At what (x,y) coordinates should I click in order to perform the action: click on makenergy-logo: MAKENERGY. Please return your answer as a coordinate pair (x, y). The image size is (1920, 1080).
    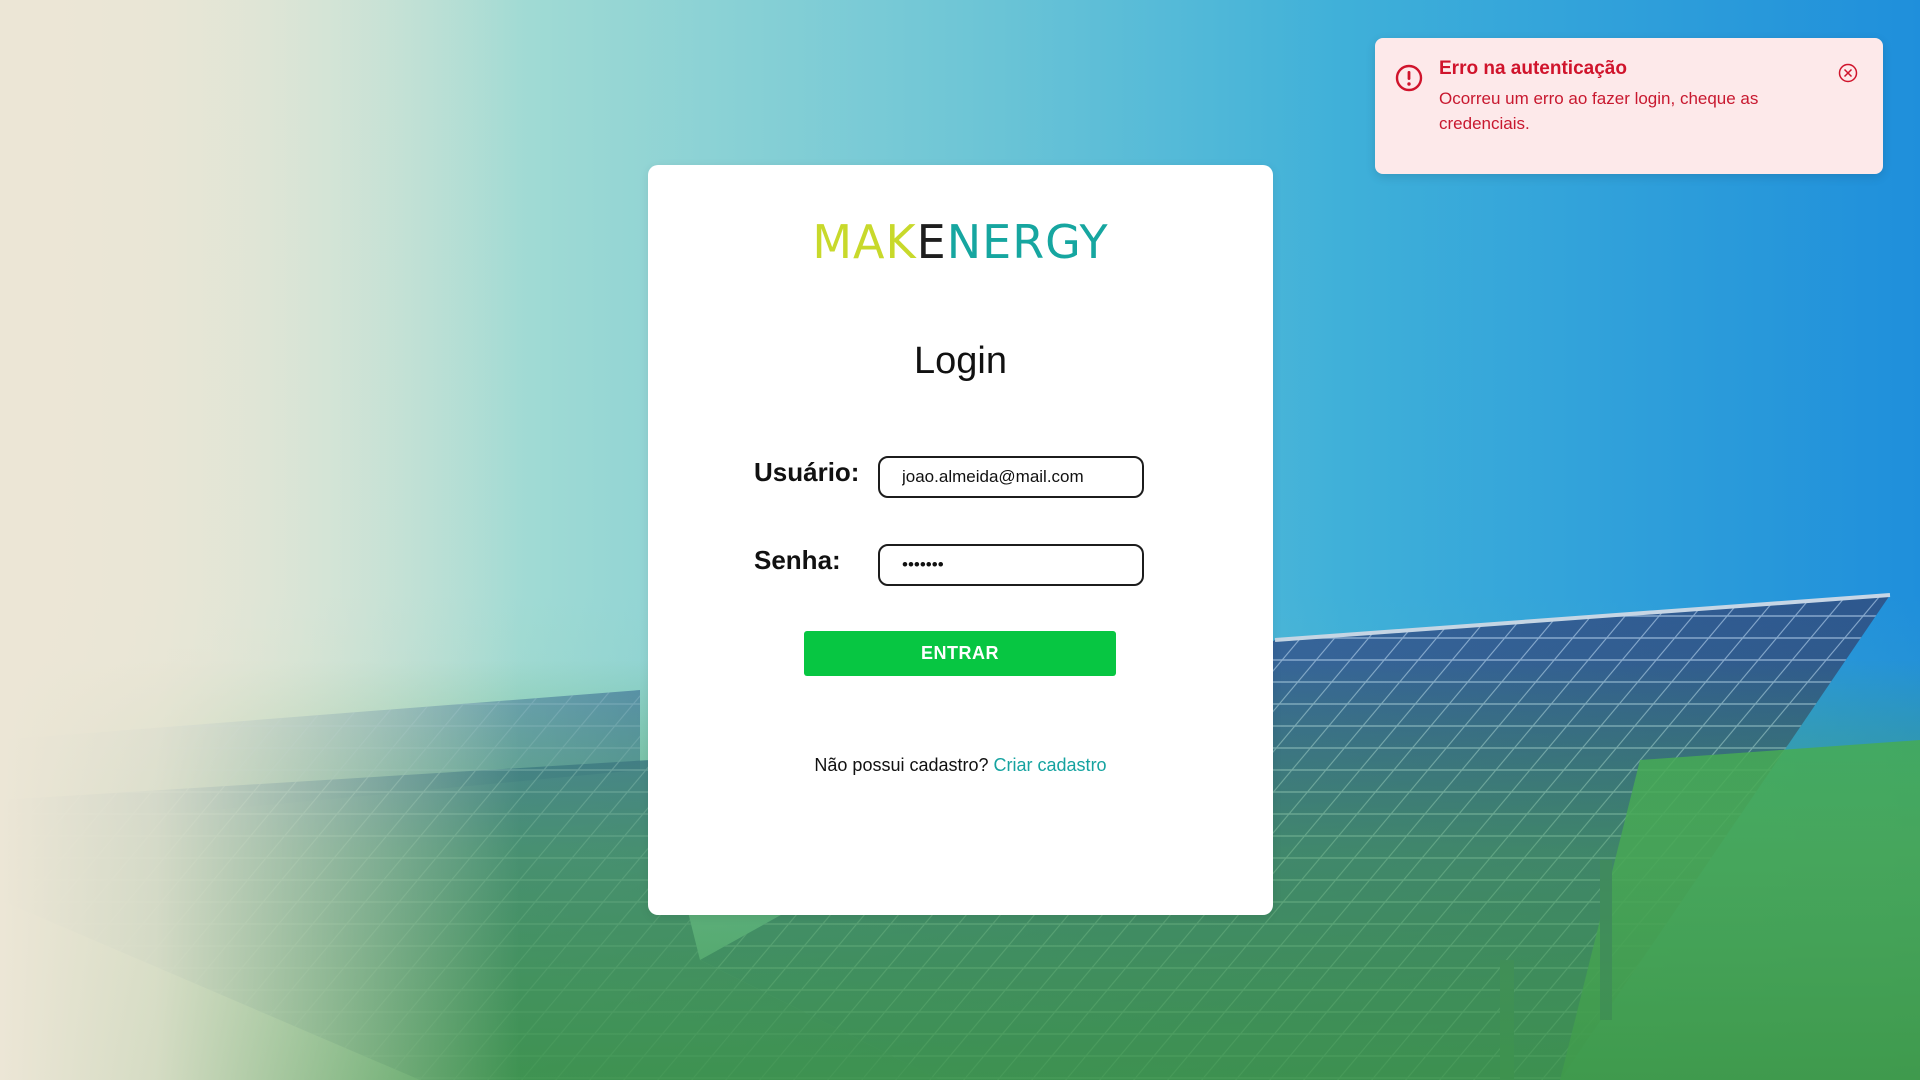
    Looking at the image, I should click on (960, 242).